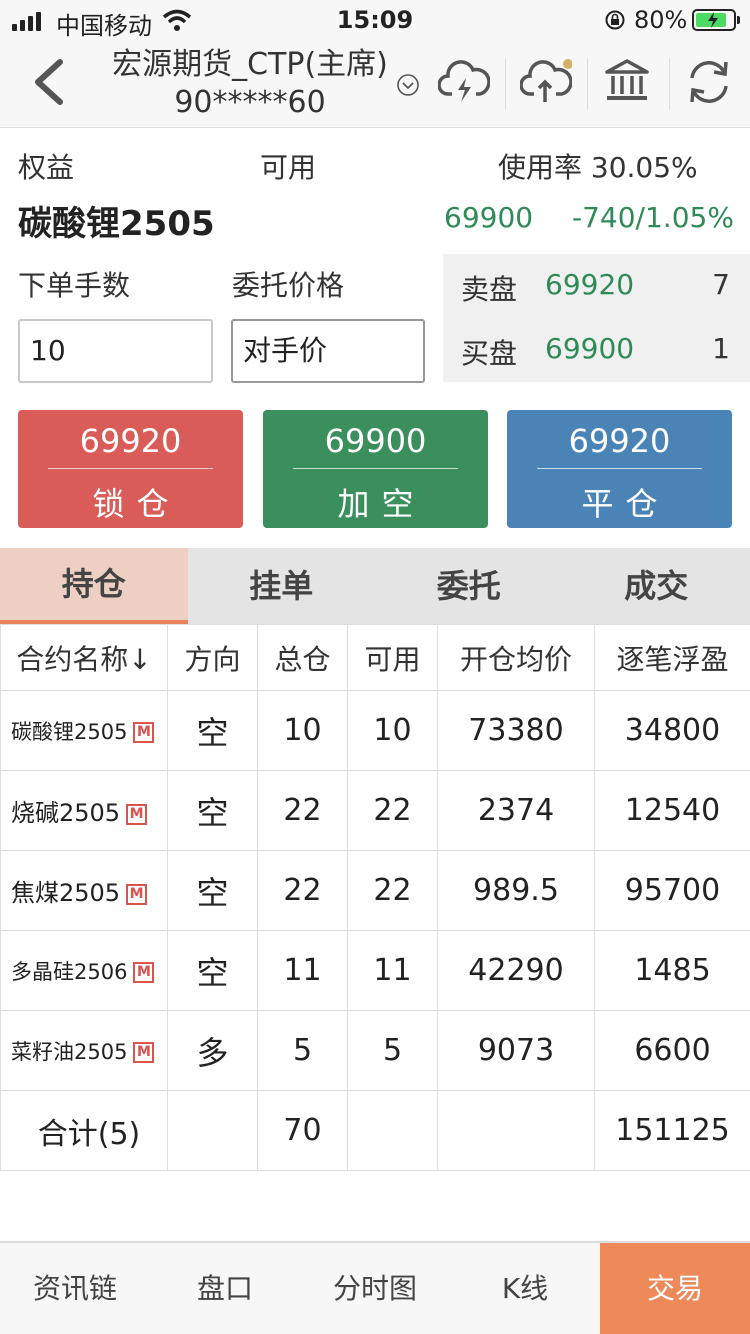 The width and height of the screenshot is (750, 1334). Describe the element at coordinates (48, 82) in the screenshot. I see `back-icon` at that location.